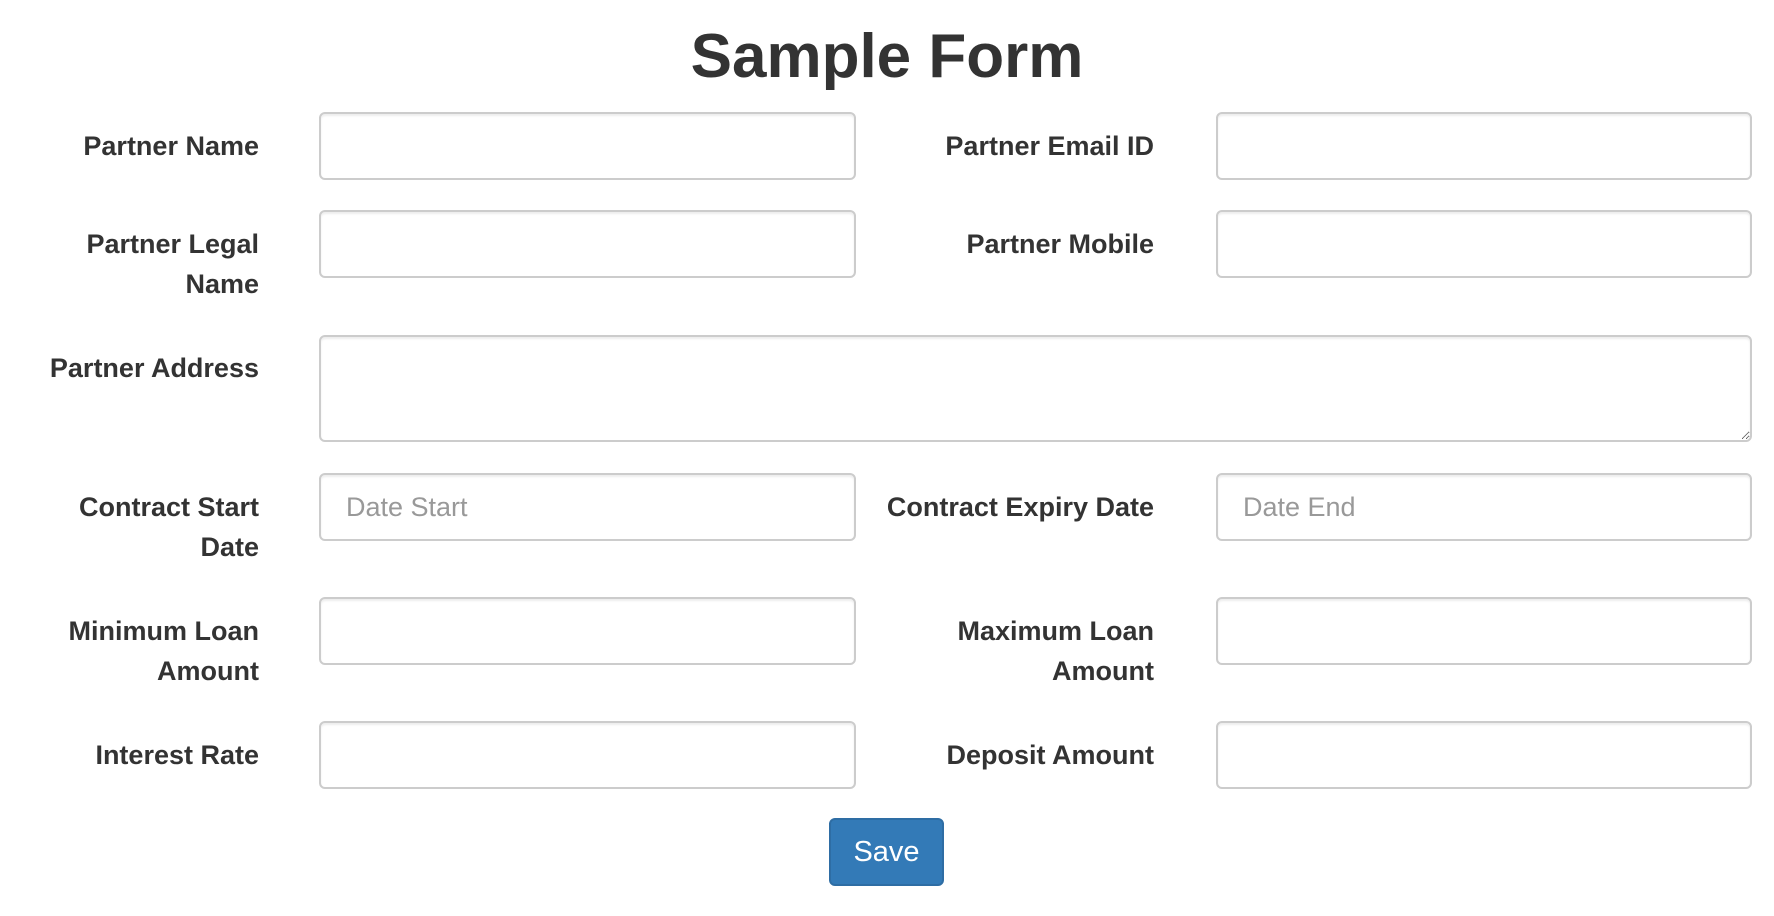 The image size is (1774, 916). I want to click on contract-expiry-date-label: Contract Expiry Date, so click(1020, 507).